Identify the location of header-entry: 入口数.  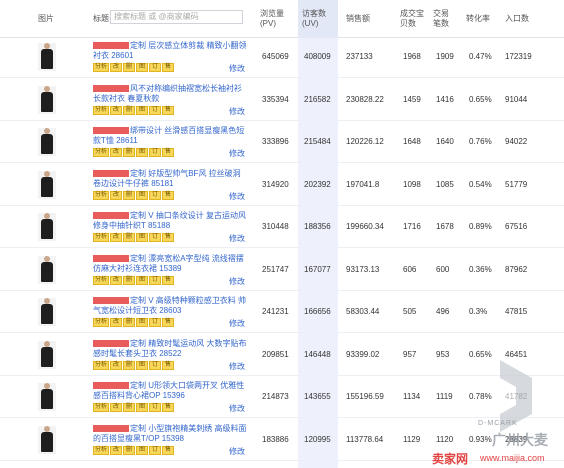
(517, 19).